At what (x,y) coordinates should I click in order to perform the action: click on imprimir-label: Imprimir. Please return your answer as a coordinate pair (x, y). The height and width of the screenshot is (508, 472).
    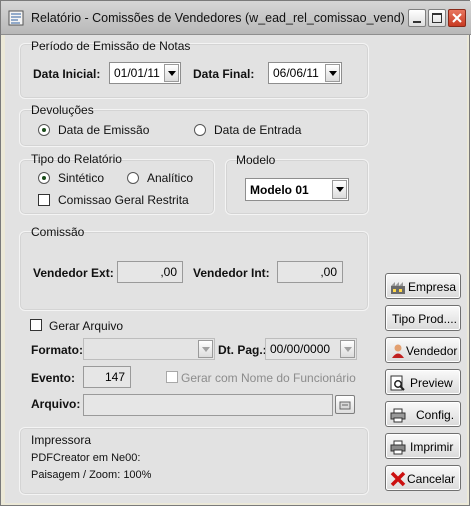
    Looking at the image, I should click on (432, 447).